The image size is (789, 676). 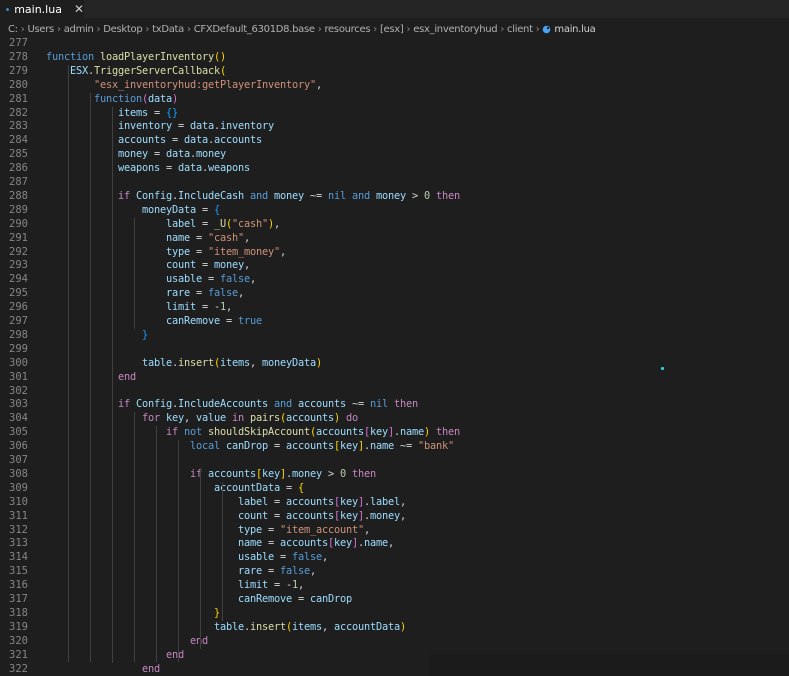 What do you see at coordinates (394, 141) in the screenshot?
I see `code-line: 284 accounts = data.accounts` at bounding box center [394, 141].